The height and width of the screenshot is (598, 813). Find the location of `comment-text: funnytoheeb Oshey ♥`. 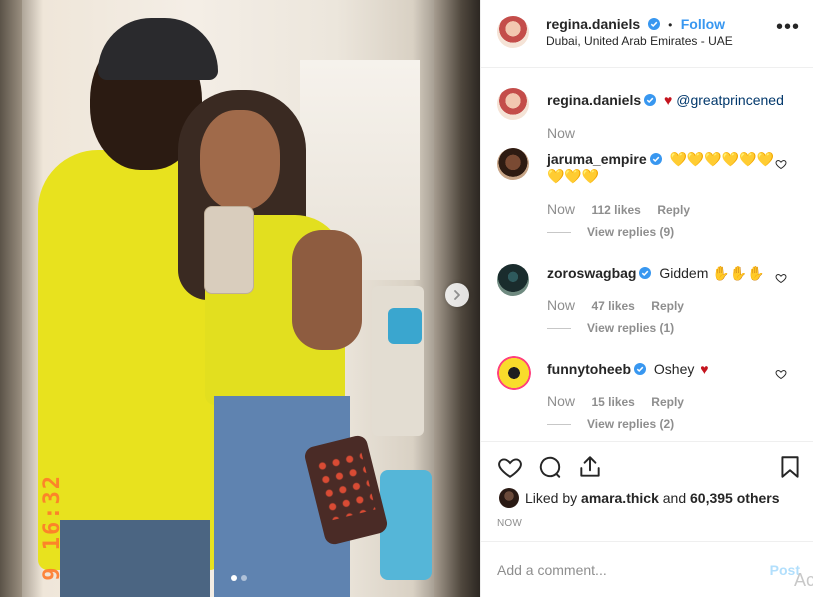

comment-text: funnytoheeb Oshey ♥ is located at coordinates (628, 369).